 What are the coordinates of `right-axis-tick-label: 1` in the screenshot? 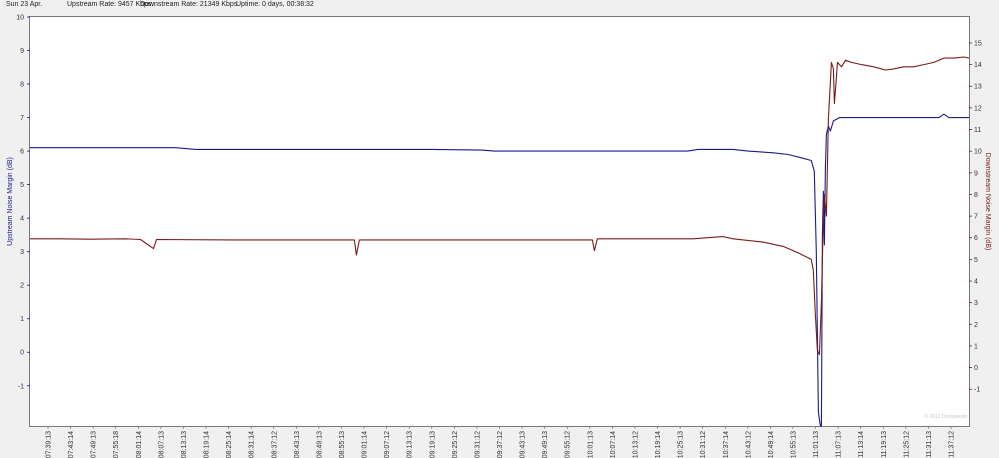 It's located at (976, 346).